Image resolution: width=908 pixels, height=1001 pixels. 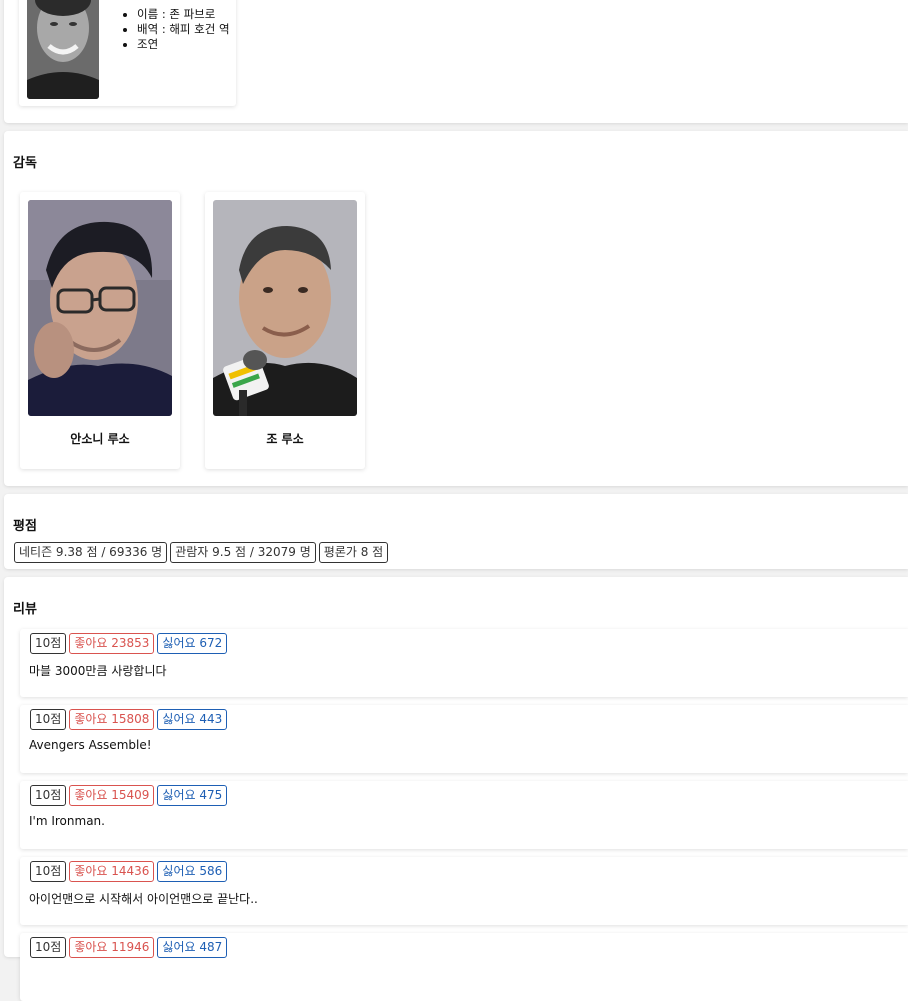 What do you see at coordinates (127, 53) in the screenshot?
I see `cast-card: 이름 : 존 파브로 배역 : 해피 호건 역 조연` at bounding box center [127, 53].